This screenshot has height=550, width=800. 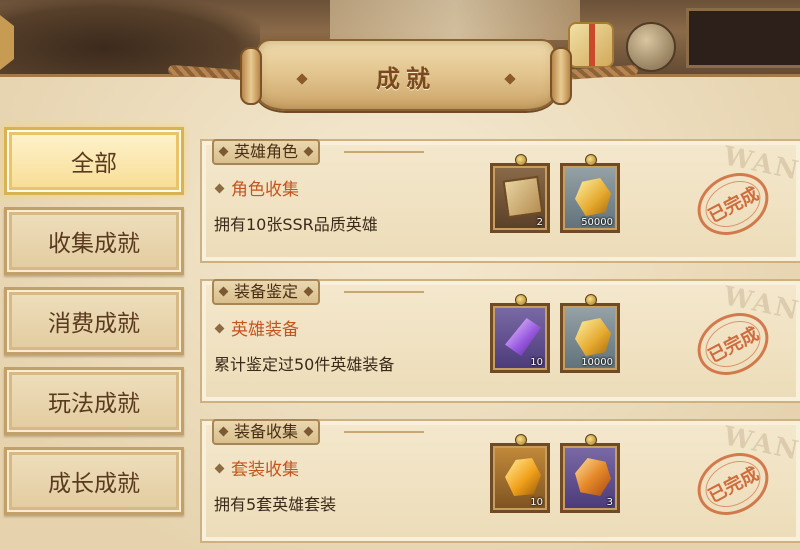 I want to click on achievement-description: 拥有10张SSR品质英雄, so click(x=296, y=224).